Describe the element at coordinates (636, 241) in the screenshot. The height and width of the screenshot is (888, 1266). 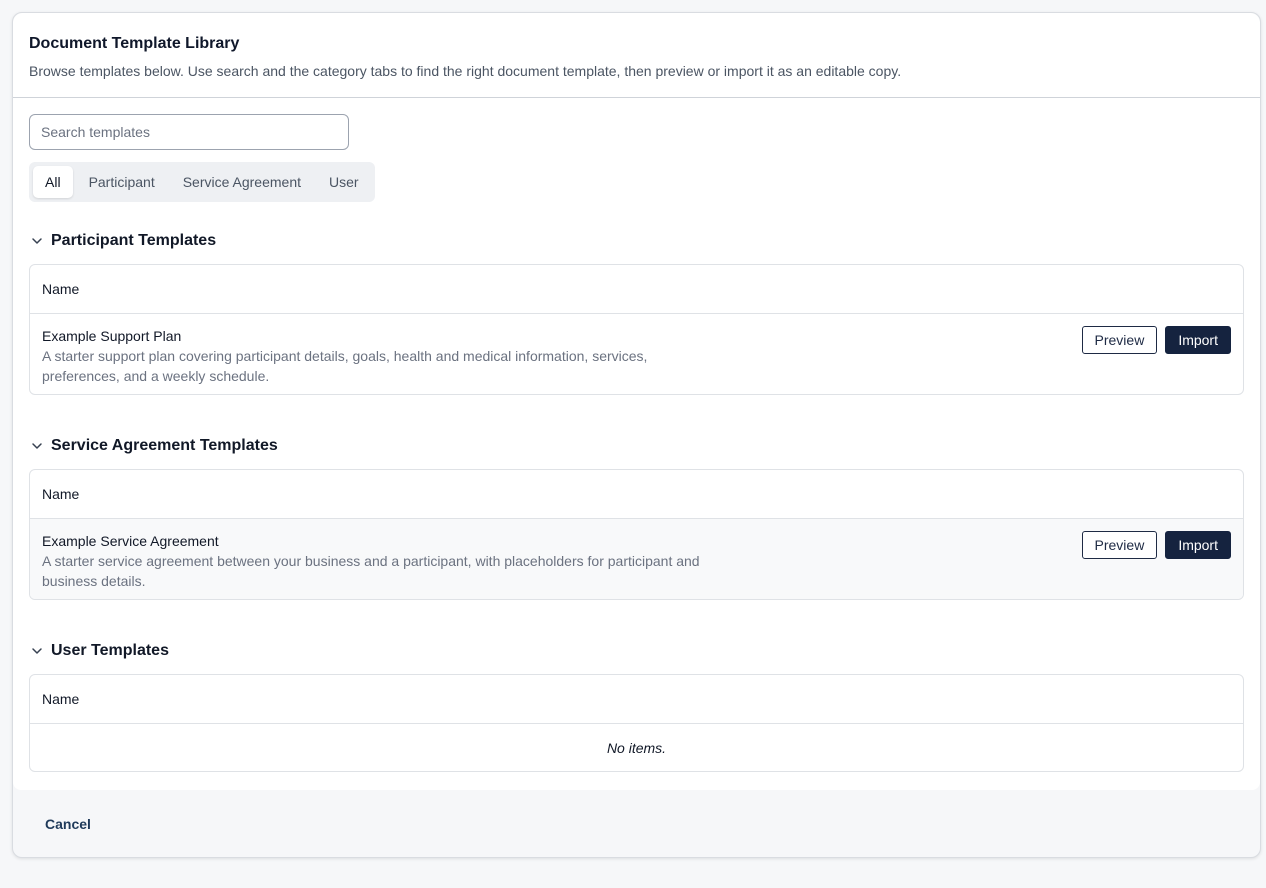
I see `section-header: Participant Templates` at that location.